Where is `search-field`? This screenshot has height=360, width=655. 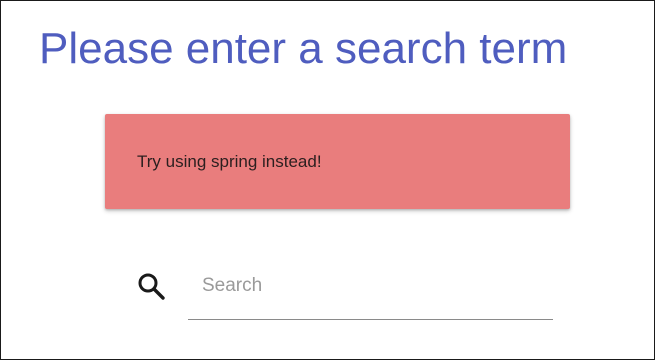
search-field is located at coordinates (370, 293).